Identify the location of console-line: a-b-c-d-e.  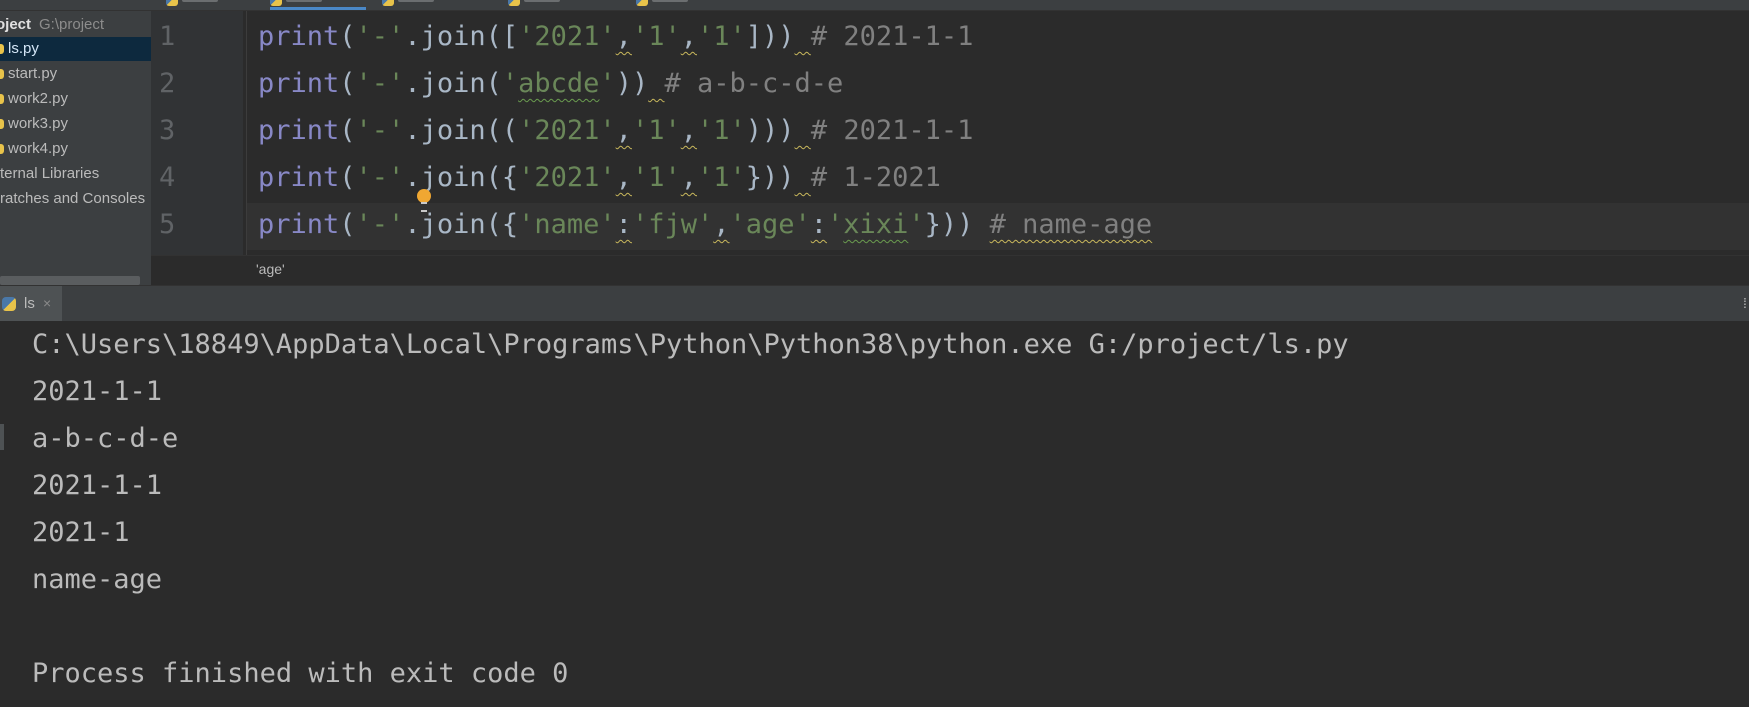
(105, 438).